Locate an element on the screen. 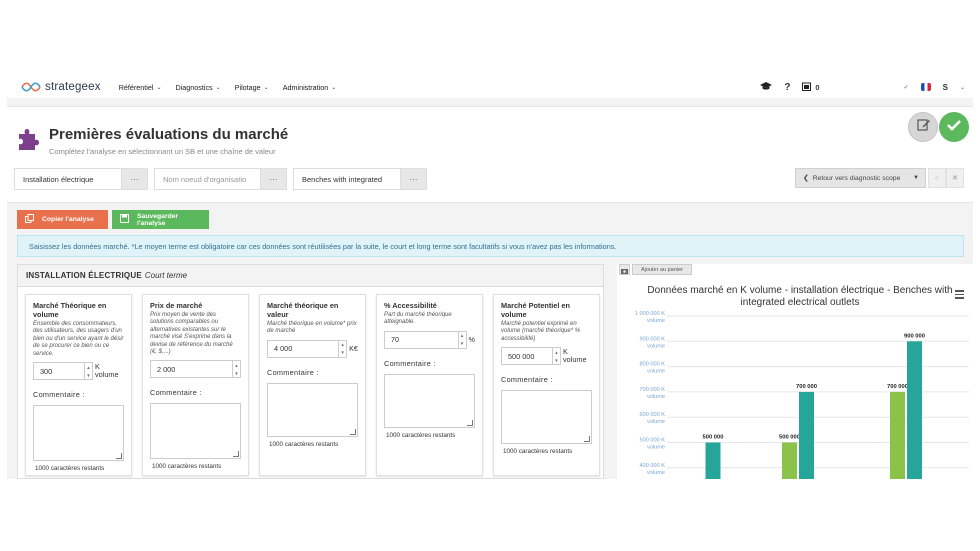 Image resolution: width=980 pixels, height=551 pixels. menu-administration: Administration ⌄ is located at coordinates (310, 87).